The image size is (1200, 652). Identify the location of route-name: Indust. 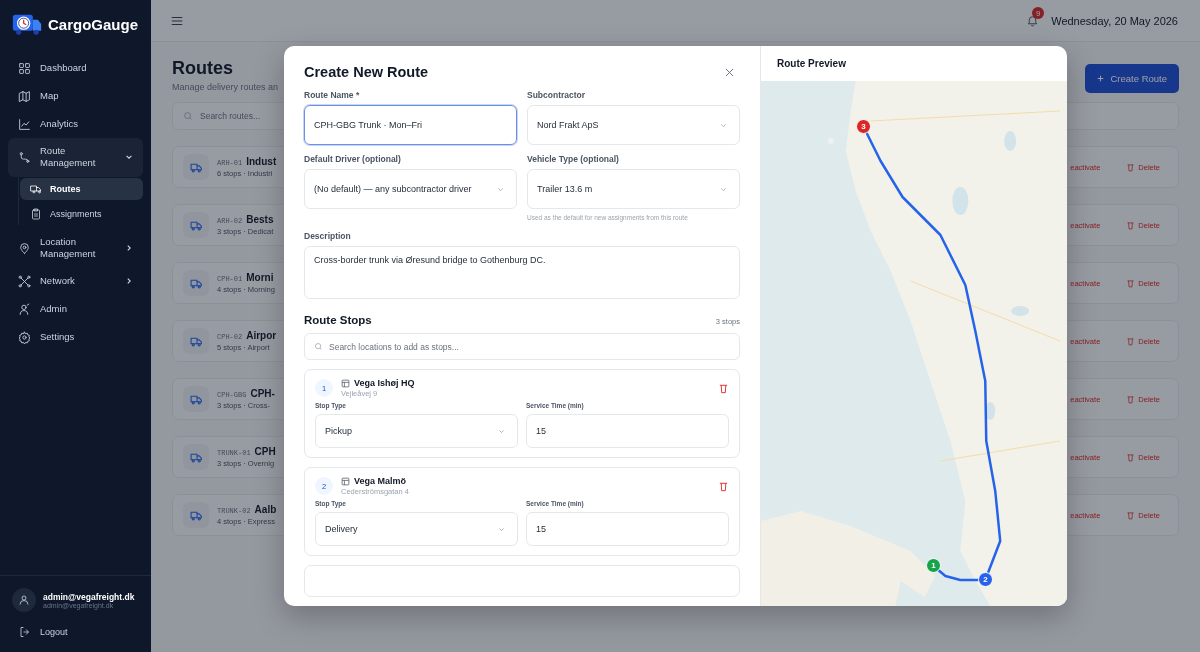
(261, 161).